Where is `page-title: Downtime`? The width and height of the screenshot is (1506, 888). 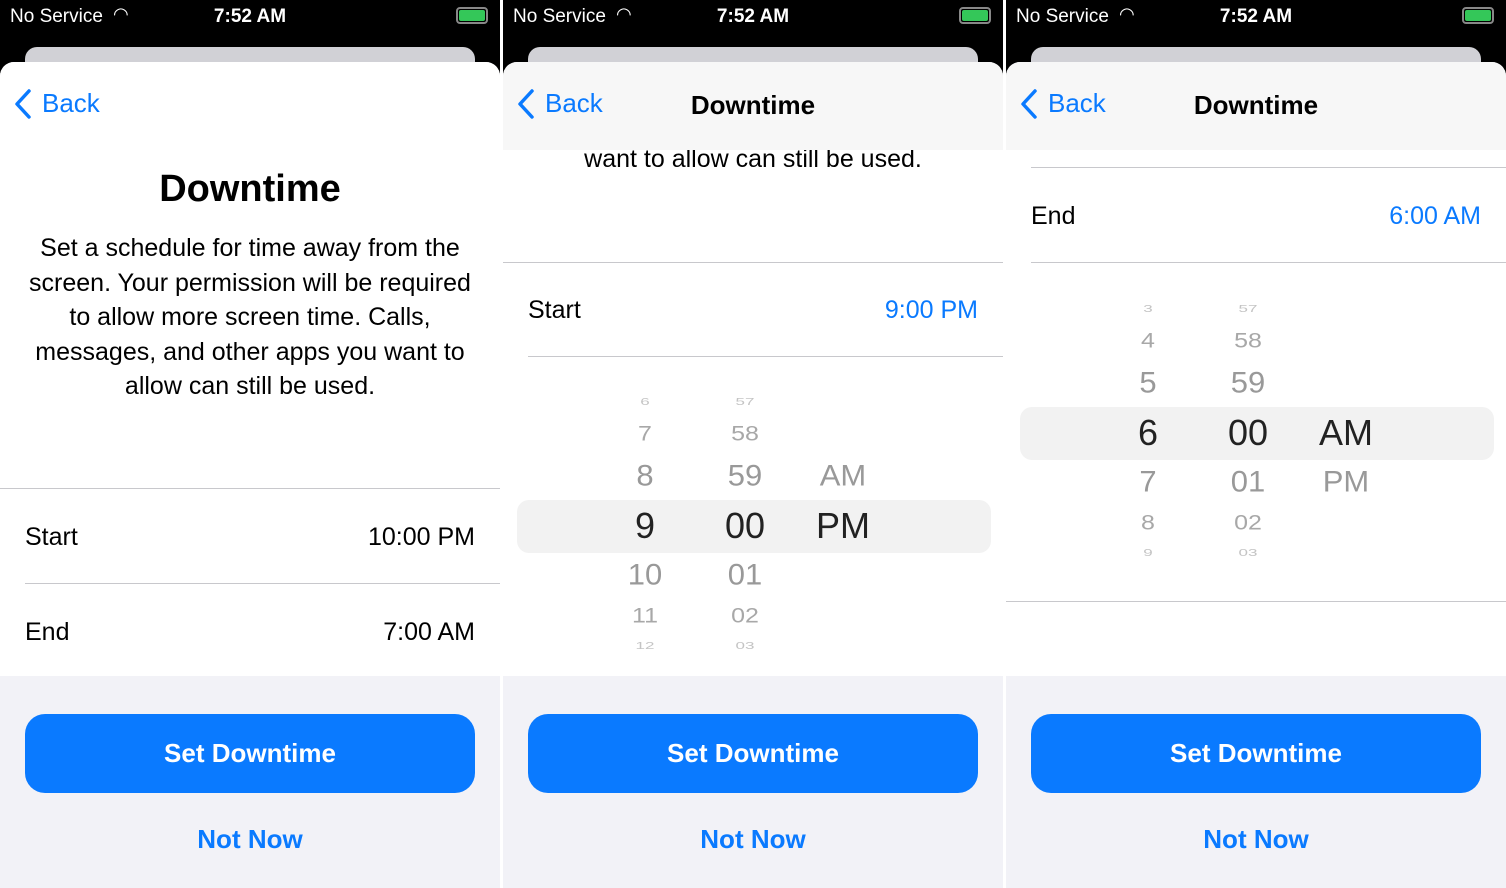 page-title: Downtime is located at coordinates (250, 189).